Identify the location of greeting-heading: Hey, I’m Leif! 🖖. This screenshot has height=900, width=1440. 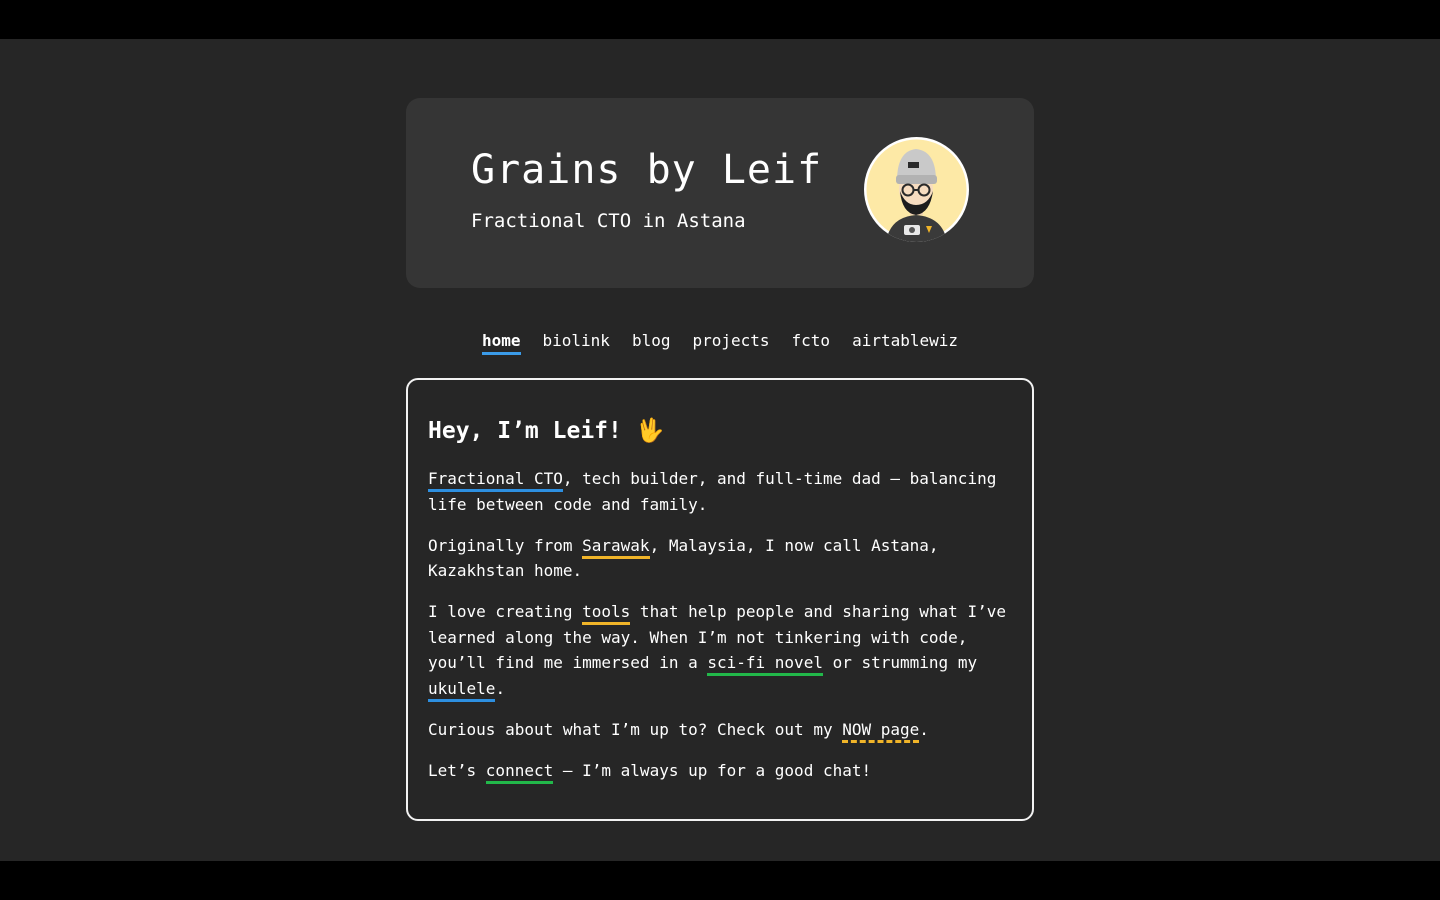
(546, 432).